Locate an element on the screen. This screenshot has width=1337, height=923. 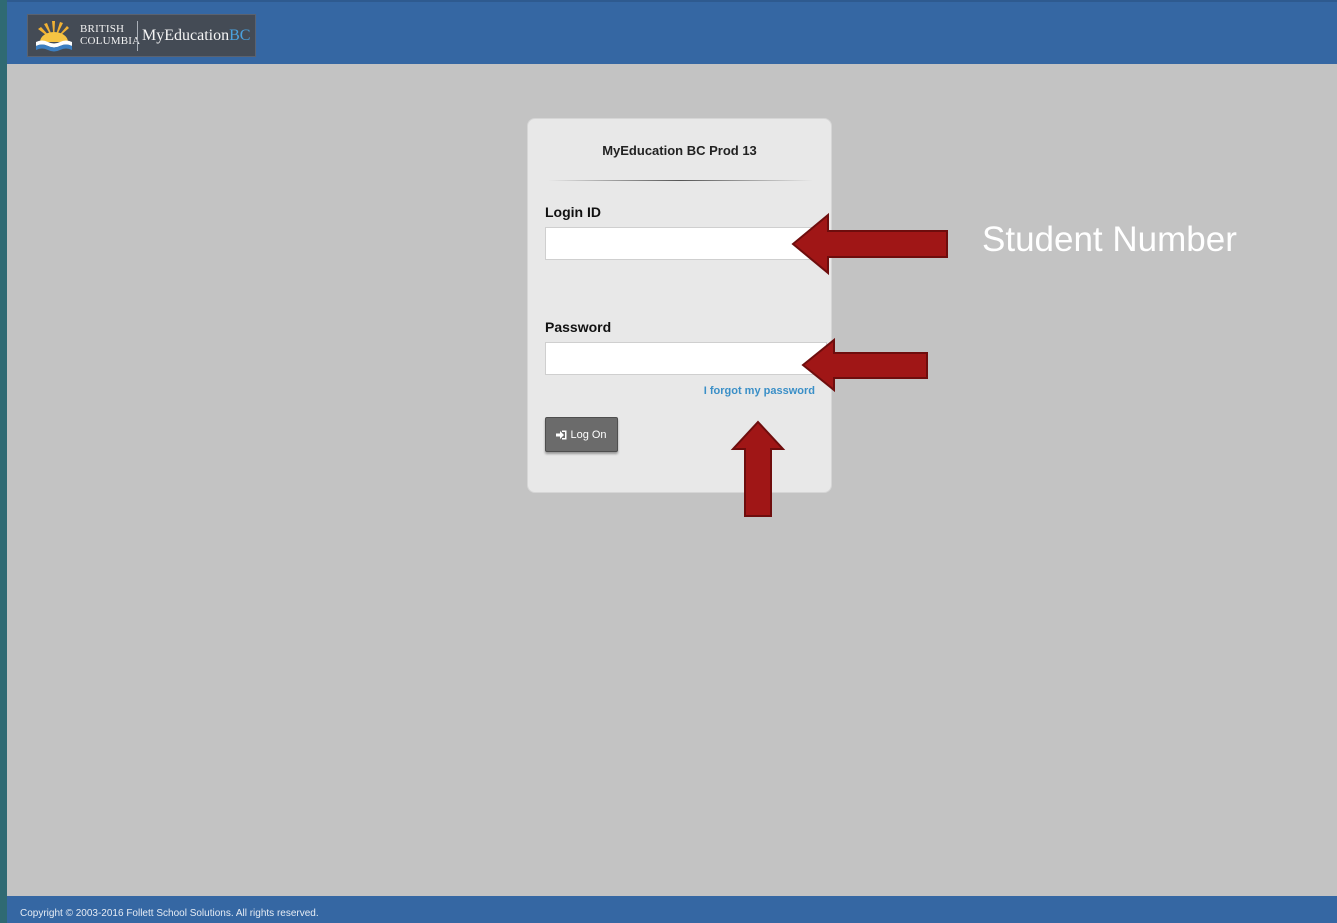
brand-name: MyEducationBC is located at coordinates (196, 36).